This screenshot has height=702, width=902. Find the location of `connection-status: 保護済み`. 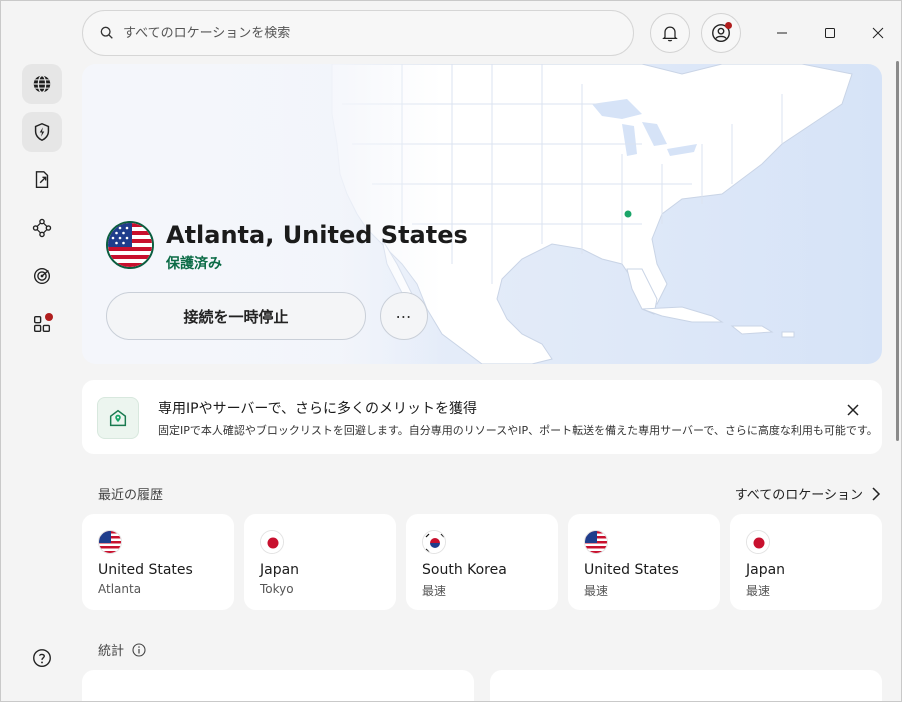

connection-status: 保護済み is located at coordinates (194, 264).